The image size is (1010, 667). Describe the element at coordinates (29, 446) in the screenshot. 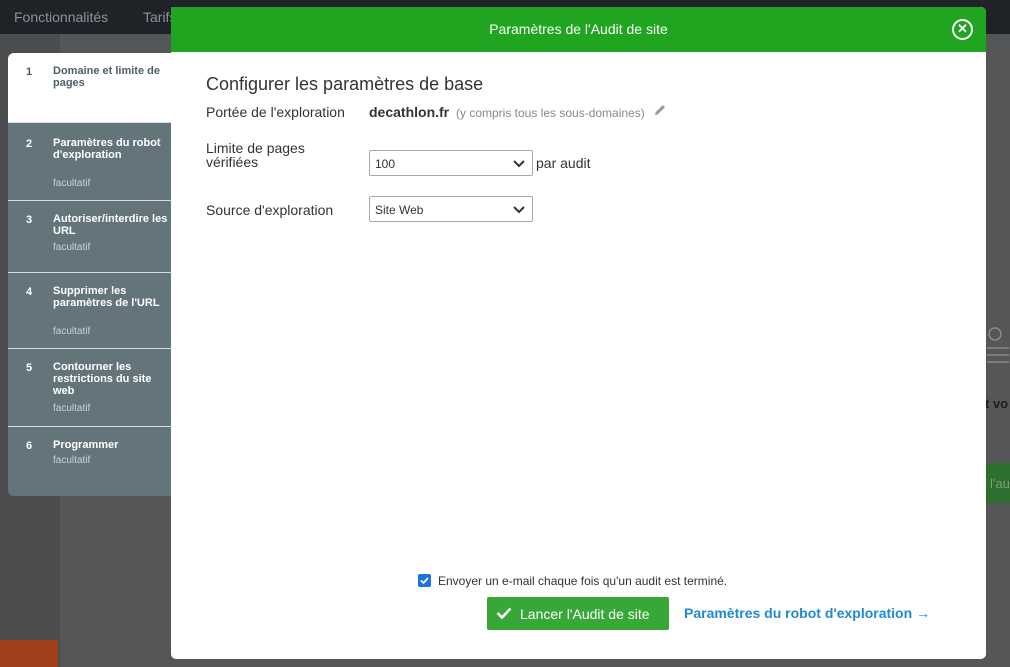

I see `step-number: 6` at that location.